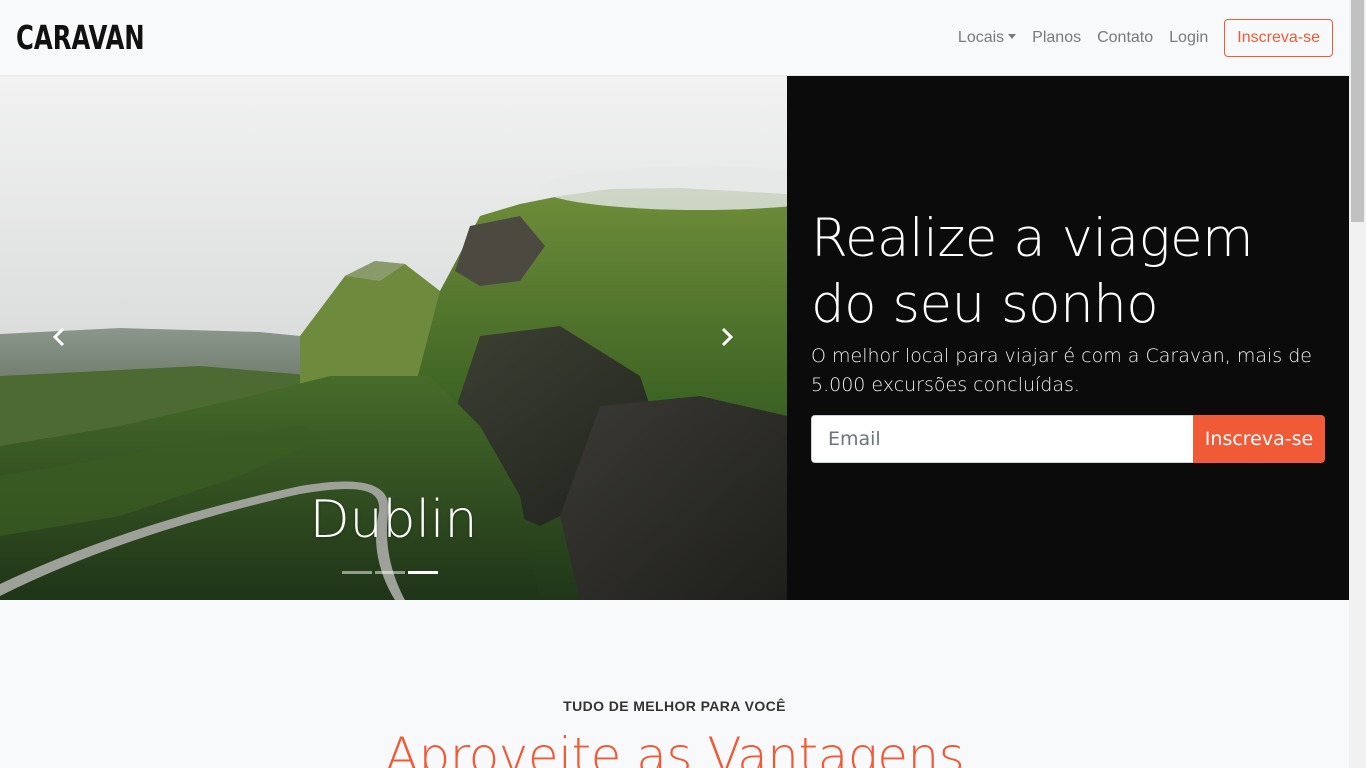  Describe the element at coordinates (1357, 111) in the screenshot. I see `scrollbar-thumb` at that location.